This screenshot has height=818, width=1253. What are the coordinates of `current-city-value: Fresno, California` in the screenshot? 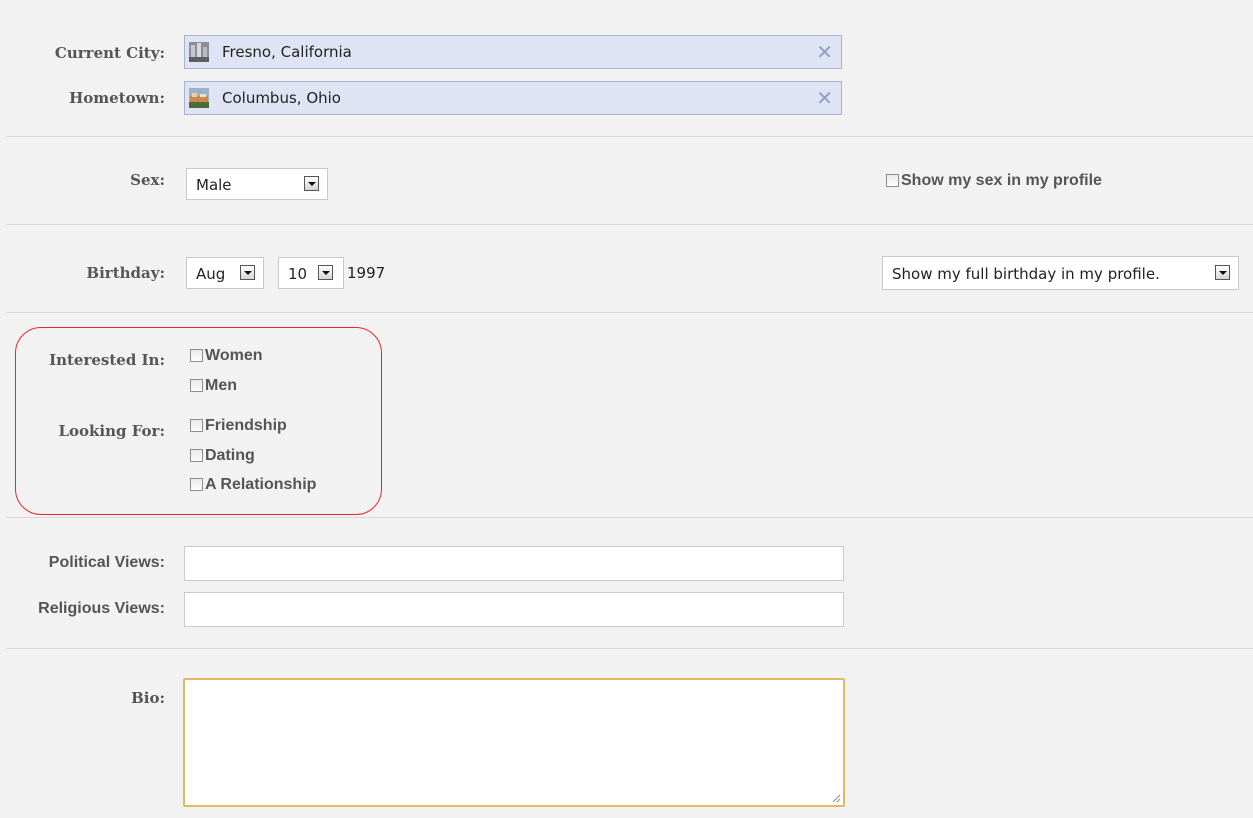 It's located at (287, 52).